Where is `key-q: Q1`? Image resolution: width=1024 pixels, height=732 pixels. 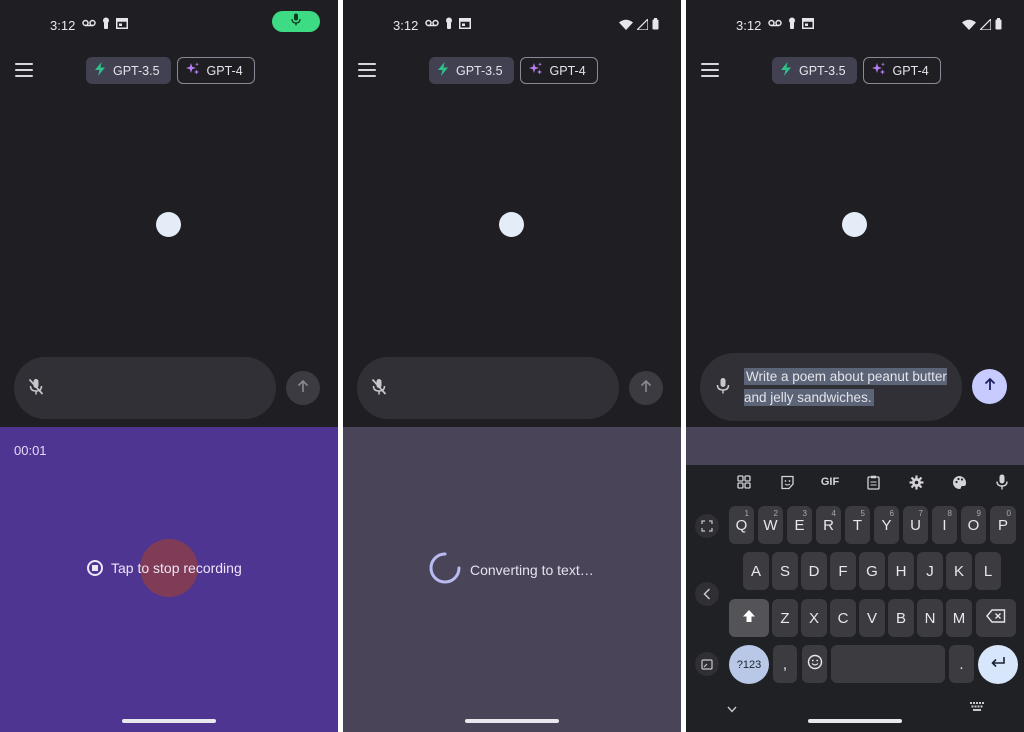 key-q: Q1 is located at coordinates (741, 525).